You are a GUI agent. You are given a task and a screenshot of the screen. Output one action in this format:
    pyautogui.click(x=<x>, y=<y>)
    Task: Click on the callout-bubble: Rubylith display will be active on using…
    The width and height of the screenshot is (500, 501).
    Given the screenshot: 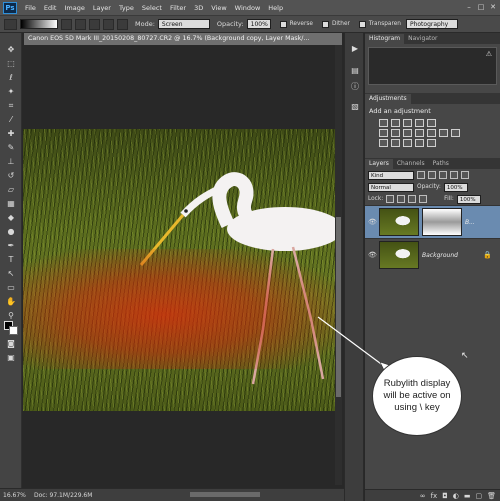 What is the action you would take?
    pyautogui.click(x=417, y=396)
    